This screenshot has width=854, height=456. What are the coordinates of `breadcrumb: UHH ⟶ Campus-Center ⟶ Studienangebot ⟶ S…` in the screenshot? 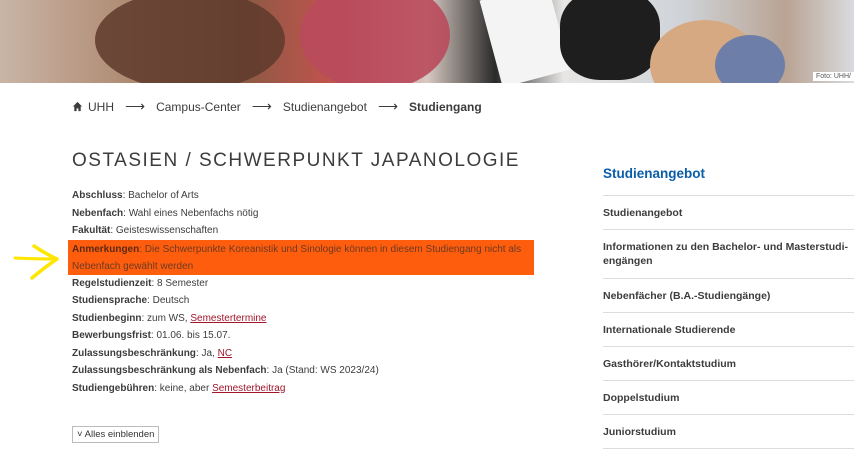 It's located at (277, 106).